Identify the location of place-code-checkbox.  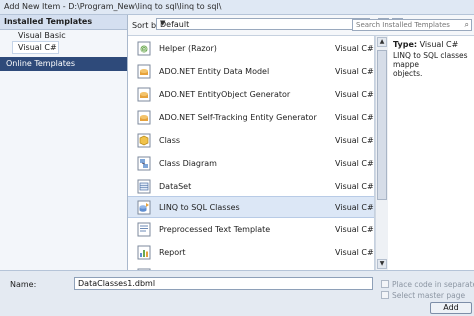
(385, 284).